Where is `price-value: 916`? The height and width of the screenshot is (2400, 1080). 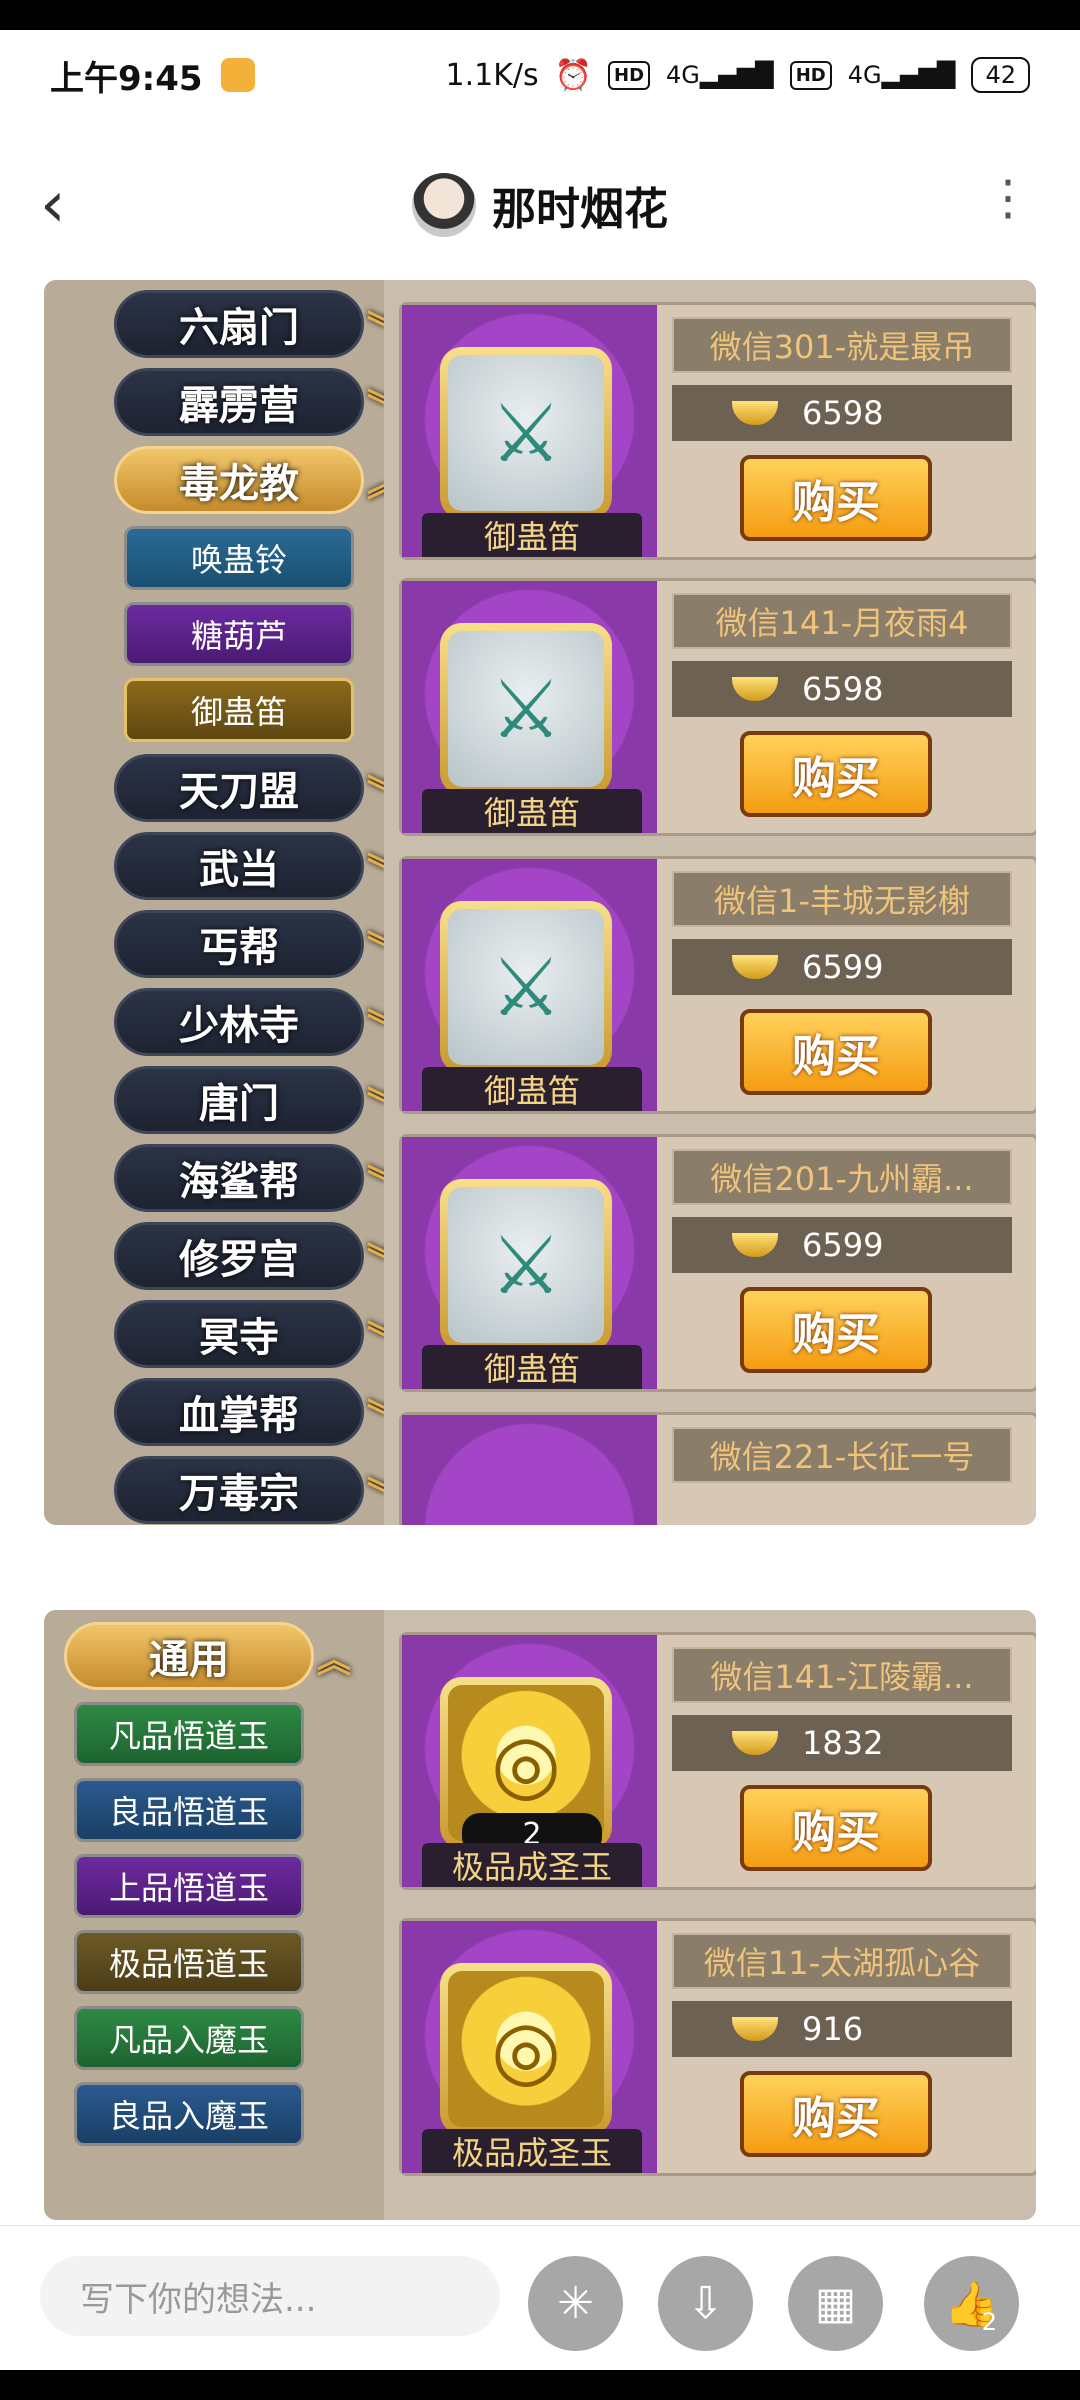 price-value: 916 is located at coordinates (833, 2029).